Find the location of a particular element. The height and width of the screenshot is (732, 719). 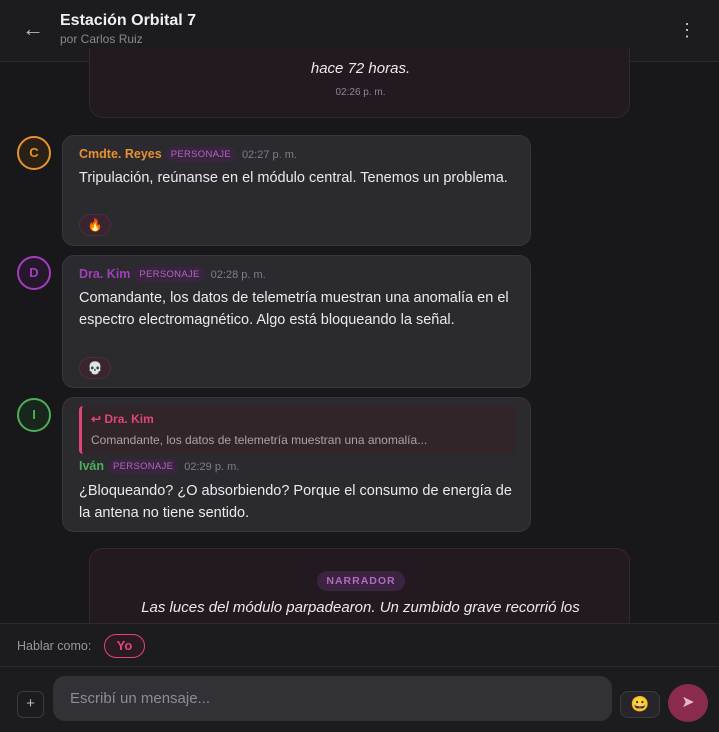

message-input is located at coordinates (332, 698).